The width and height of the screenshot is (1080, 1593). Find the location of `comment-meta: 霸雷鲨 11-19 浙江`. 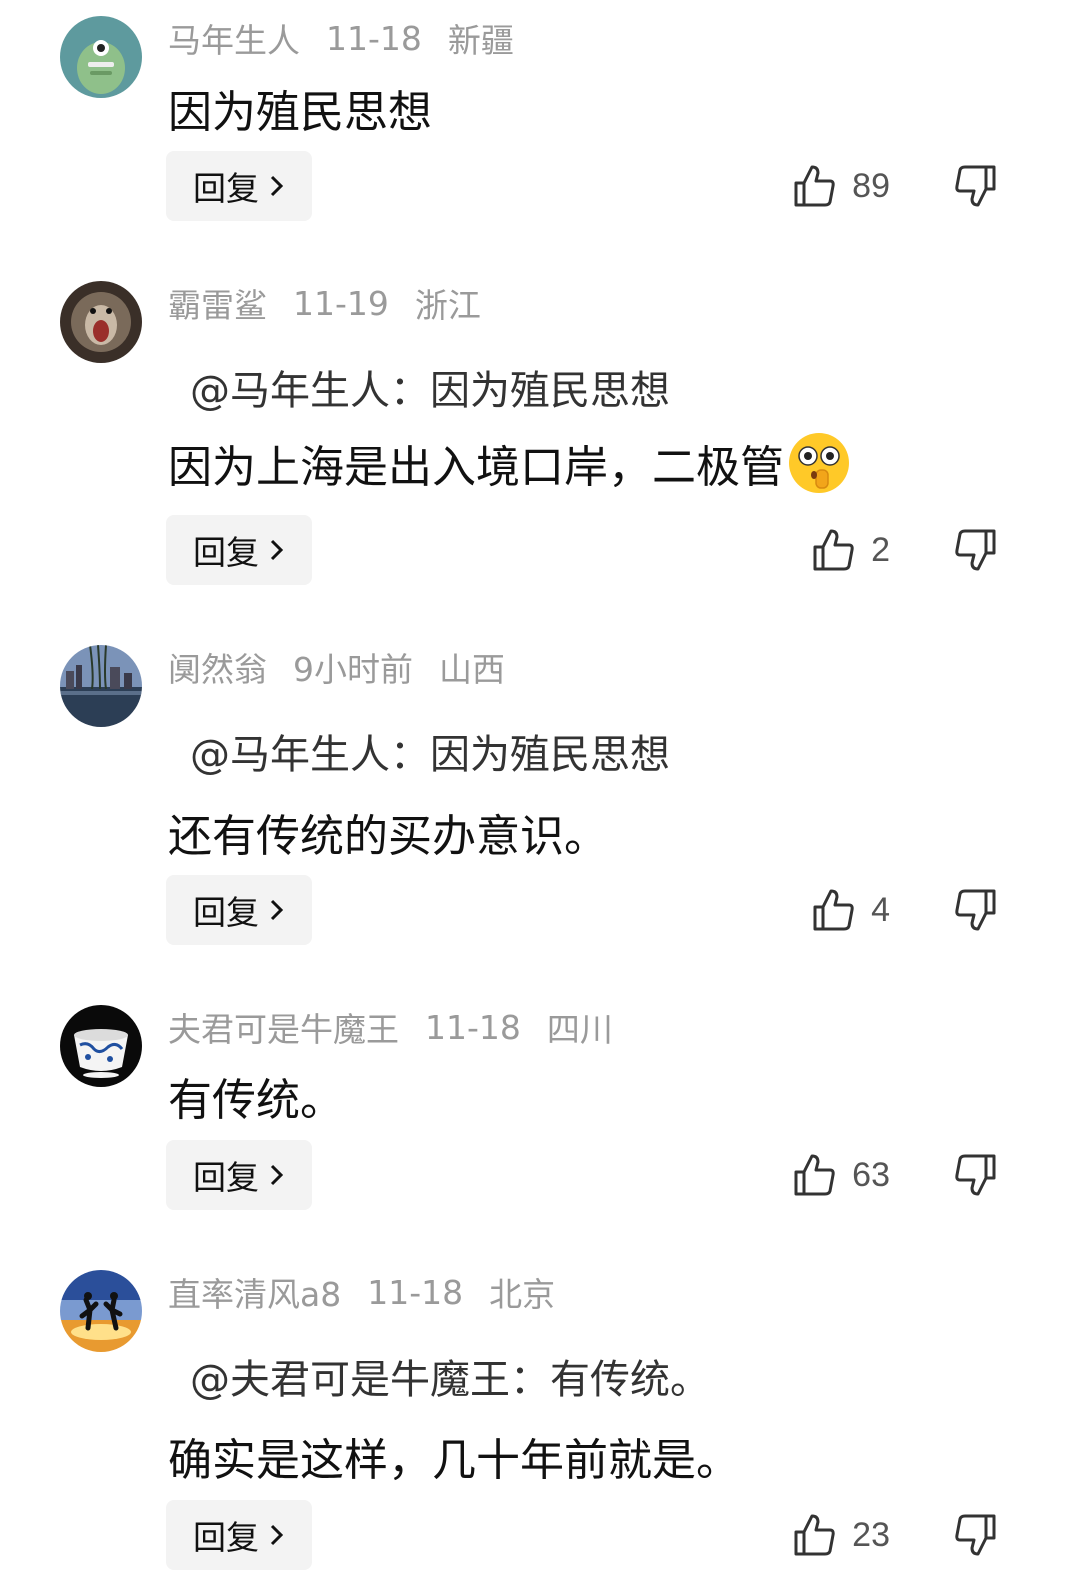

comment-meta: 霸雷鲨 11-19 浙江 is located at coordinates (337, 303).